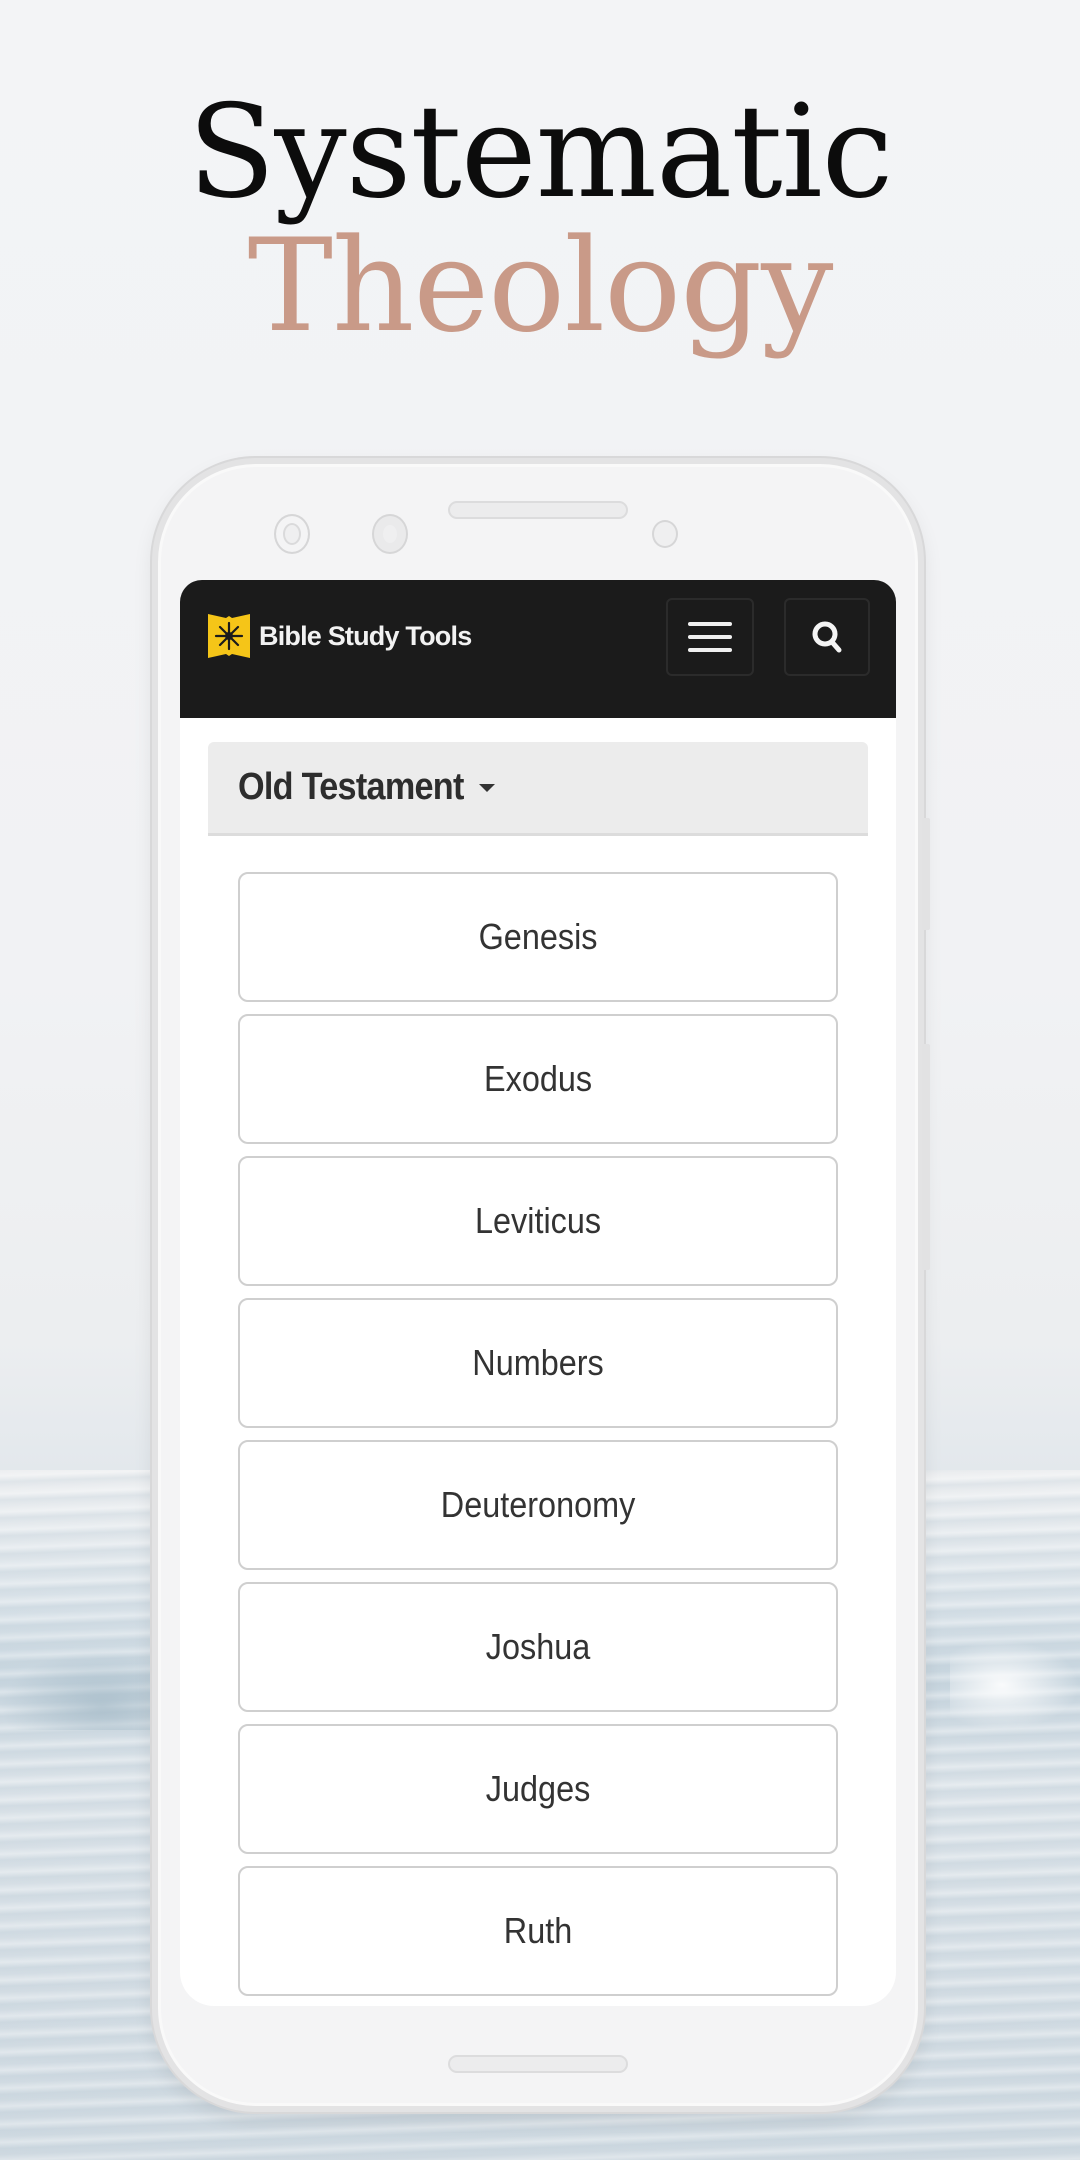  I want to click on book-button-numbers: Numbers, so click(538, 1363).